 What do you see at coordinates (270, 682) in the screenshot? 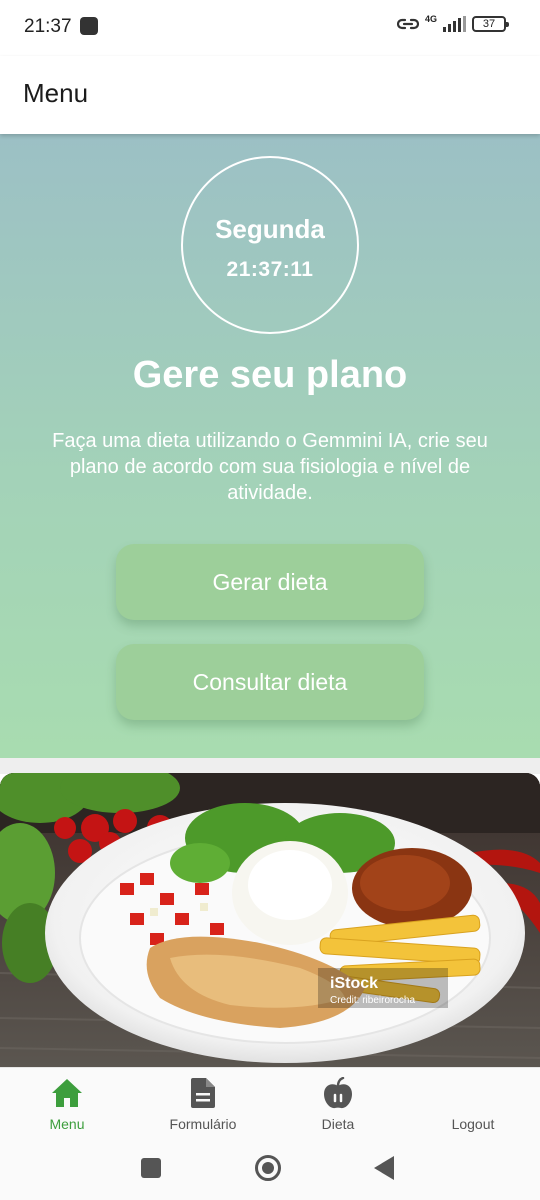
I see `consult-diet-button: Consultar dieta` at bounding box center [270, 682].